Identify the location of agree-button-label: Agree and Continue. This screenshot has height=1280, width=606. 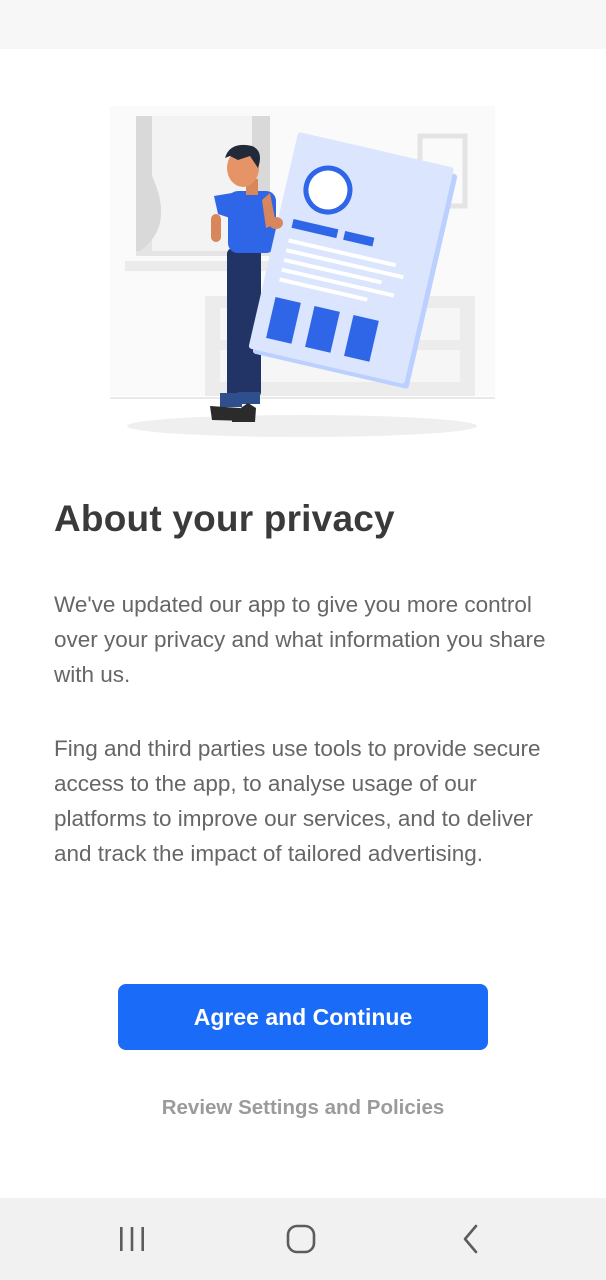
(303, 1016).